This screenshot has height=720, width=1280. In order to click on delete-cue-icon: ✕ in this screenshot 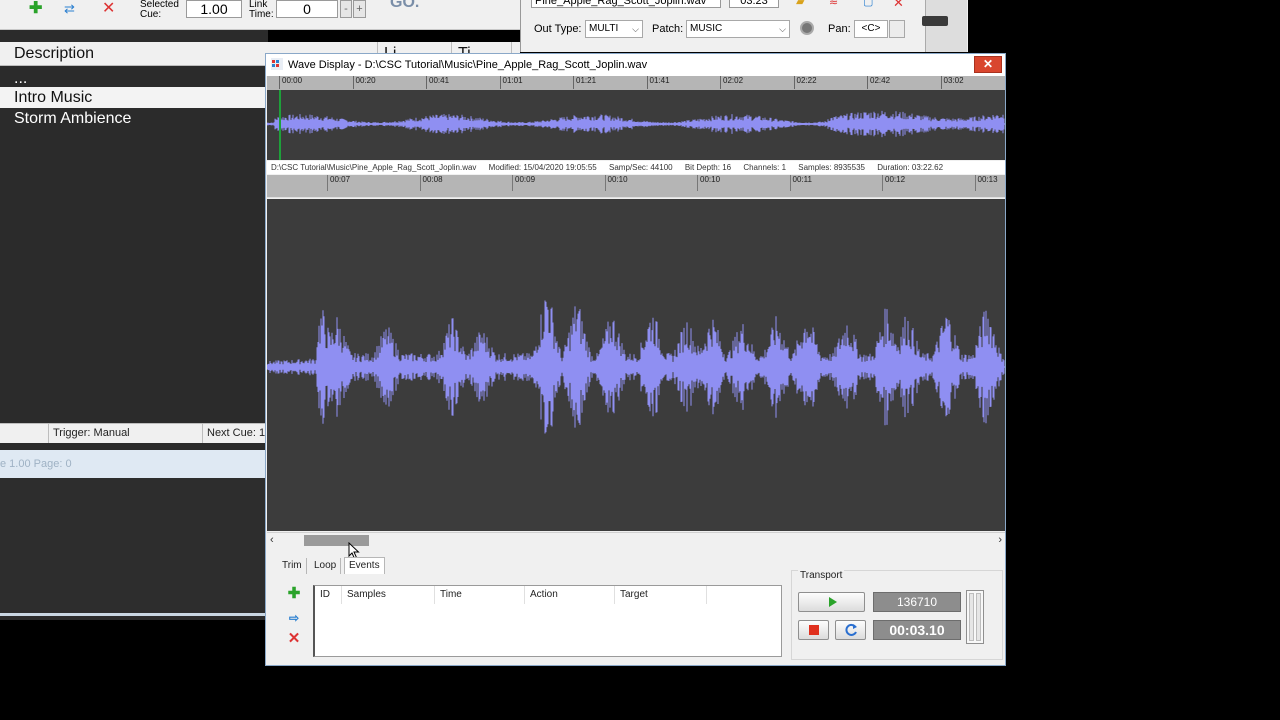, I will do `click(108, 9)`.